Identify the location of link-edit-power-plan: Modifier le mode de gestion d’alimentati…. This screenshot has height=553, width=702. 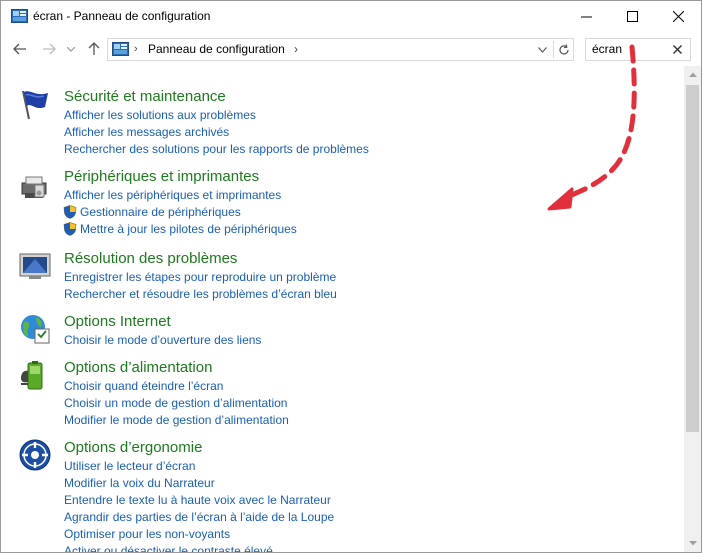
(176, 420).